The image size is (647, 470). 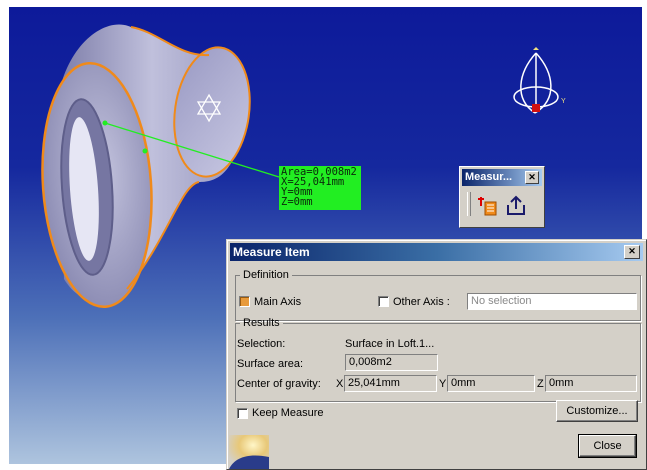 I want to click on svg-text: Y, so click(x=563, y=101).